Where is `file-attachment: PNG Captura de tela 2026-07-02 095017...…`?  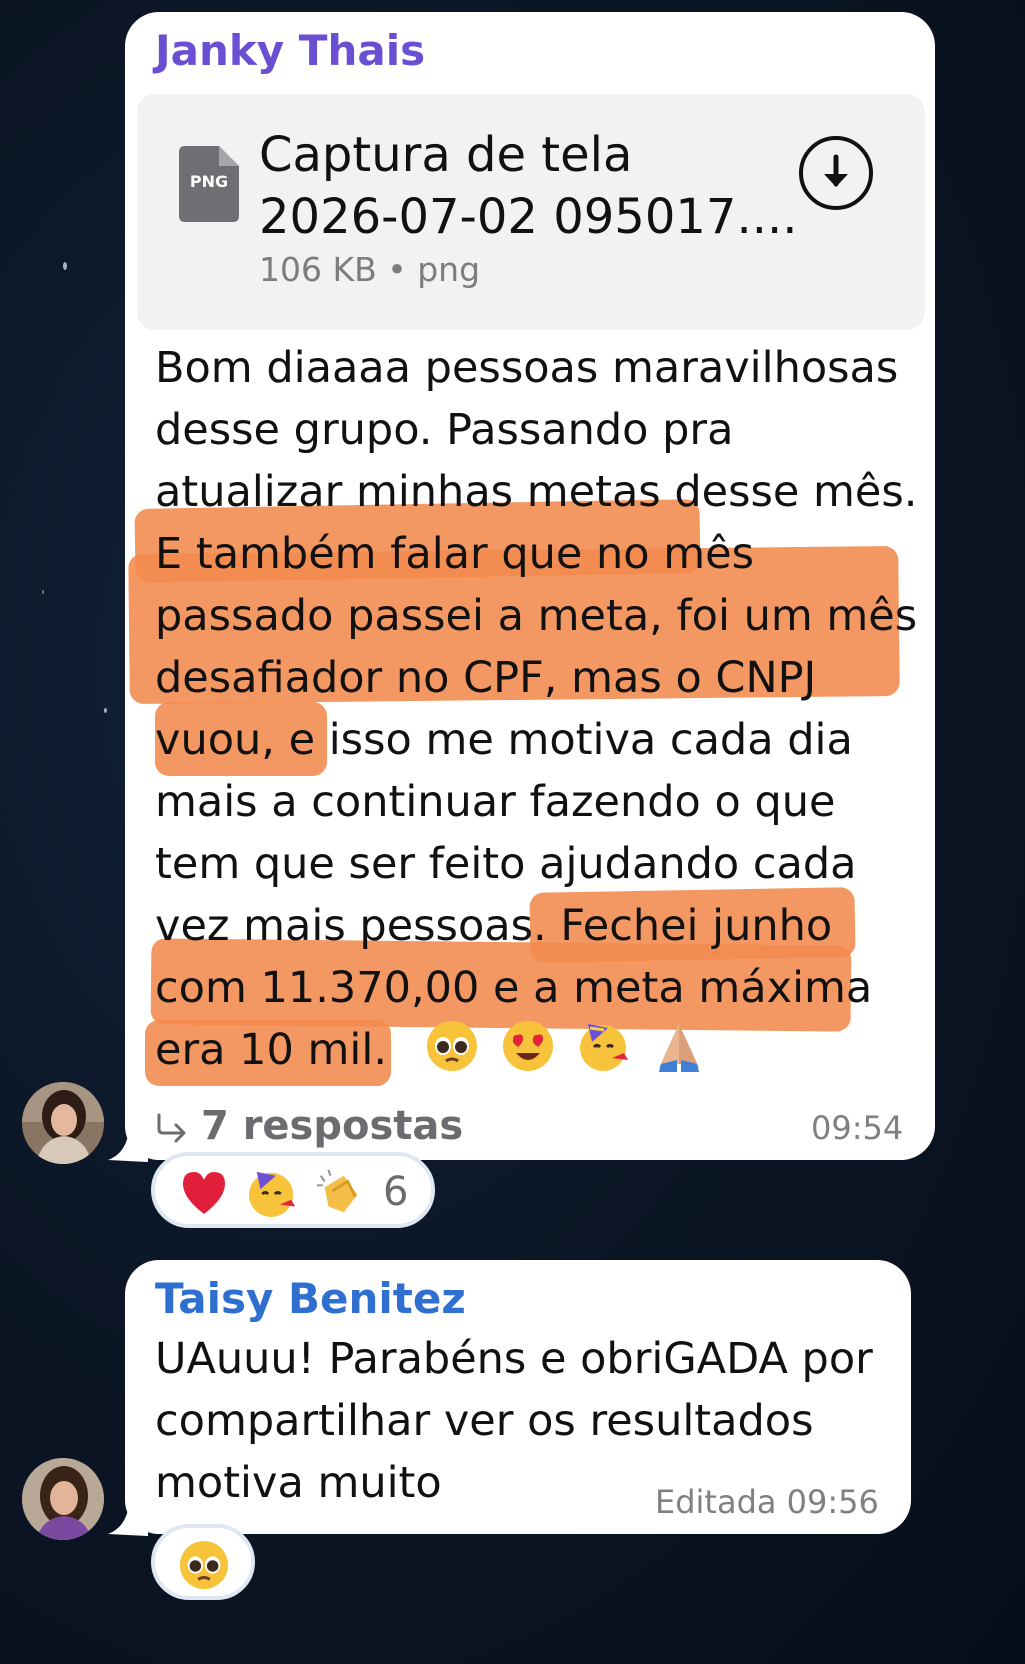
file-attachment: PNG Captura de tela 2026-07-02 095017...… is located at coordinates (531, 212).